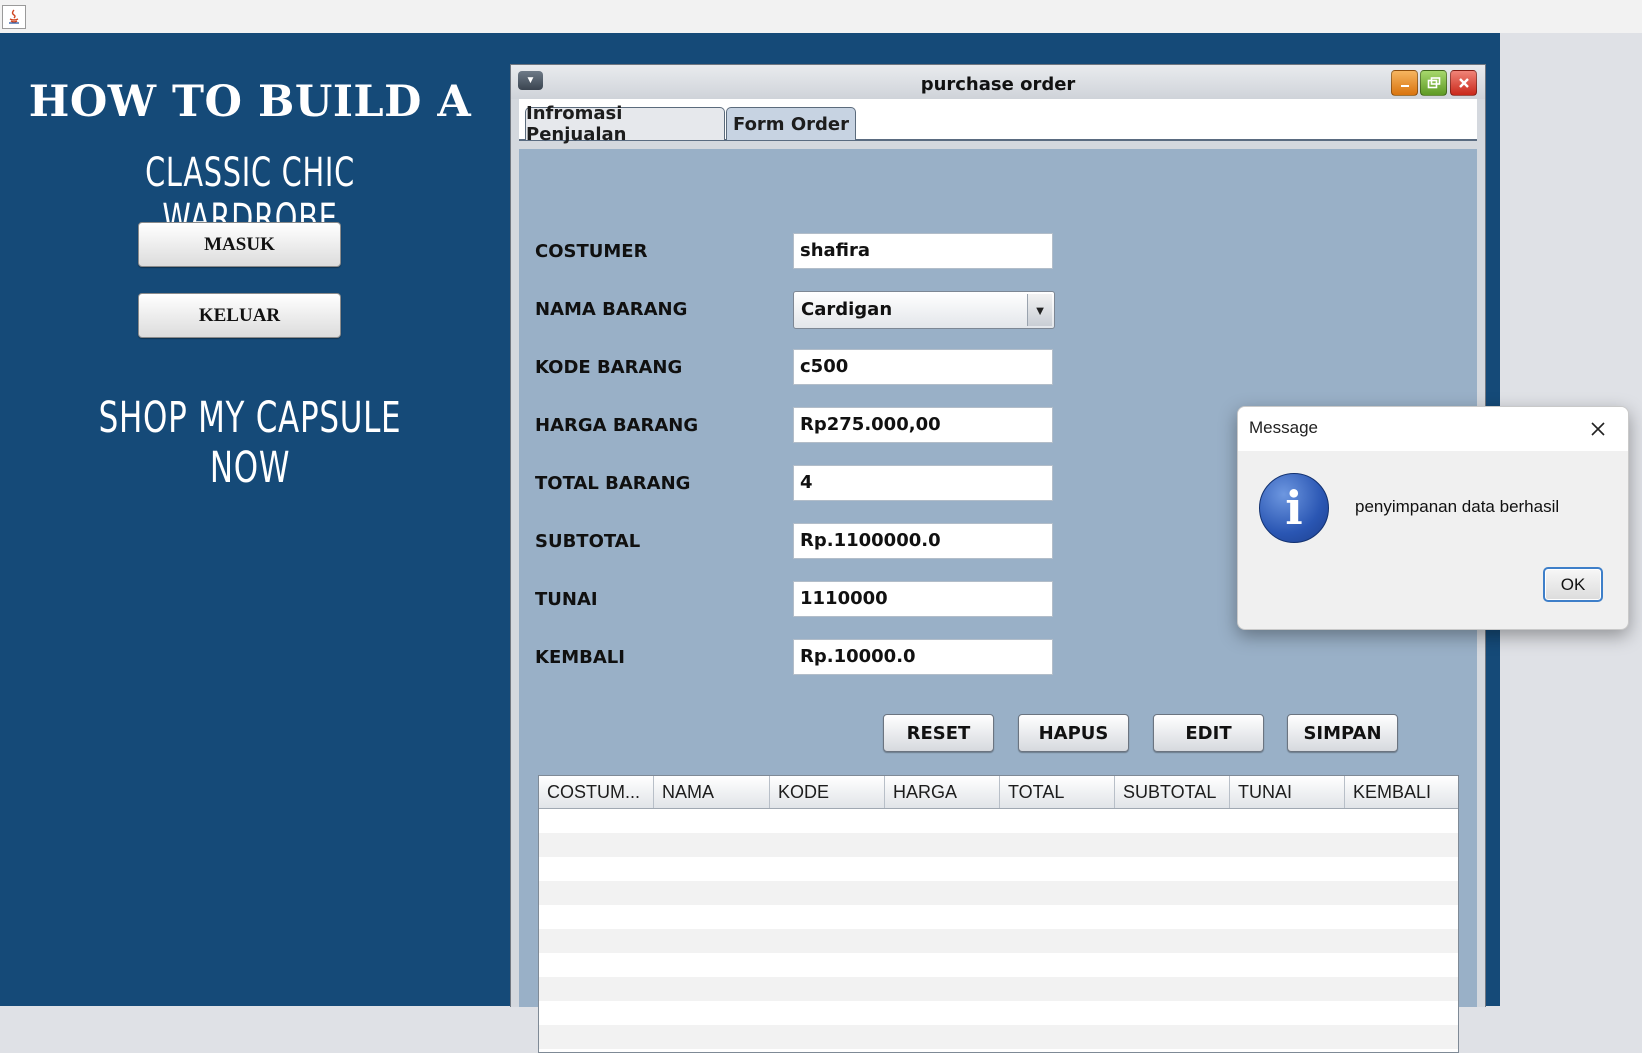 Image resolution: width=1642 pixels, height=1053 pixels. What do you see at coordinates (1039, 310) in the screenshot?
I see `chevron-down-icon: ▼` at bounding box center [1039, 310].